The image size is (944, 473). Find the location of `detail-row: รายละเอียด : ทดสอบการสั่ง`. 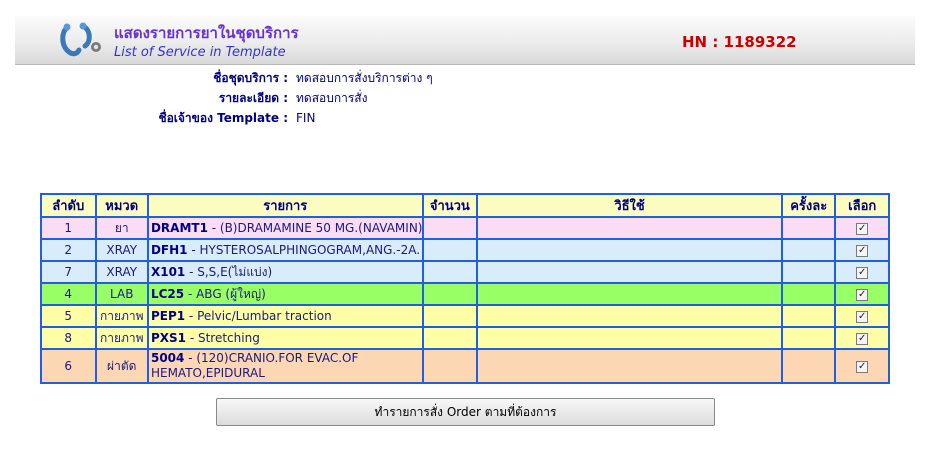

detail-row: รายละเอียด : ทดสอบการสั่ง is located at coordinates (266, 98).